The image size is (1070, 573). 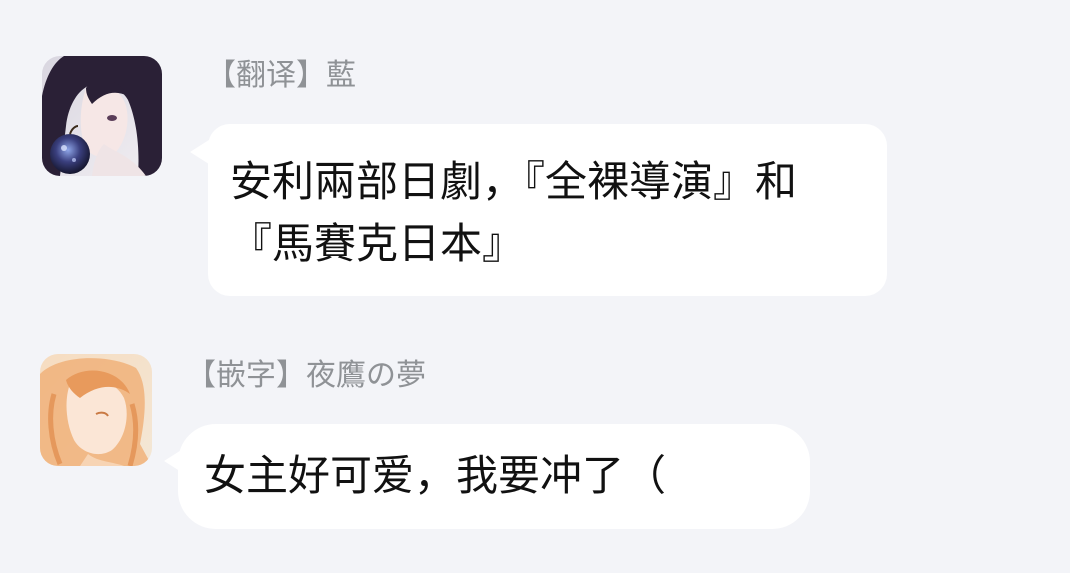 I want to click on anime-girl-holding-apple-avatar, so click(x=102, y=116).